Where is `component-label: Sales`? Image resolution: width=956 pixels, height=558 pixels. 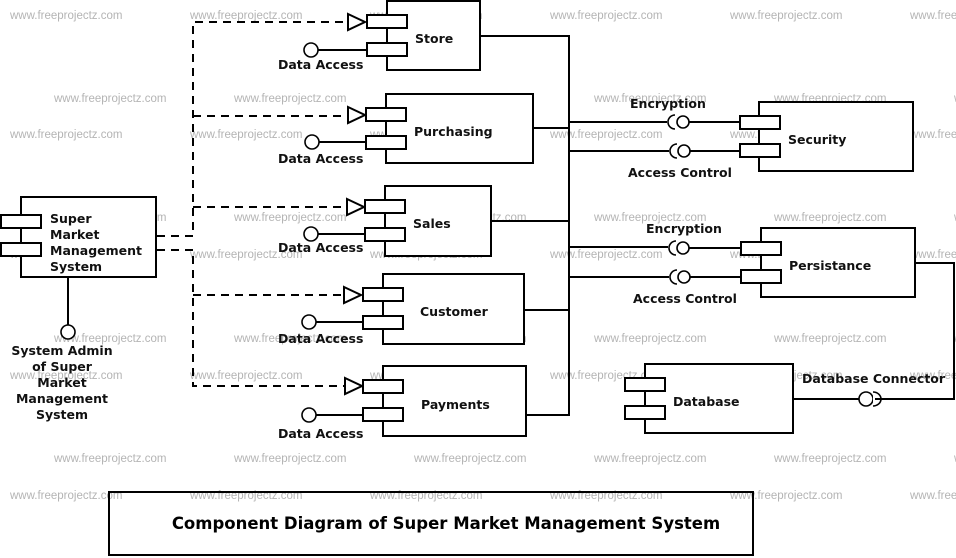
component-label: Sales is located at coordinates (432, 223).